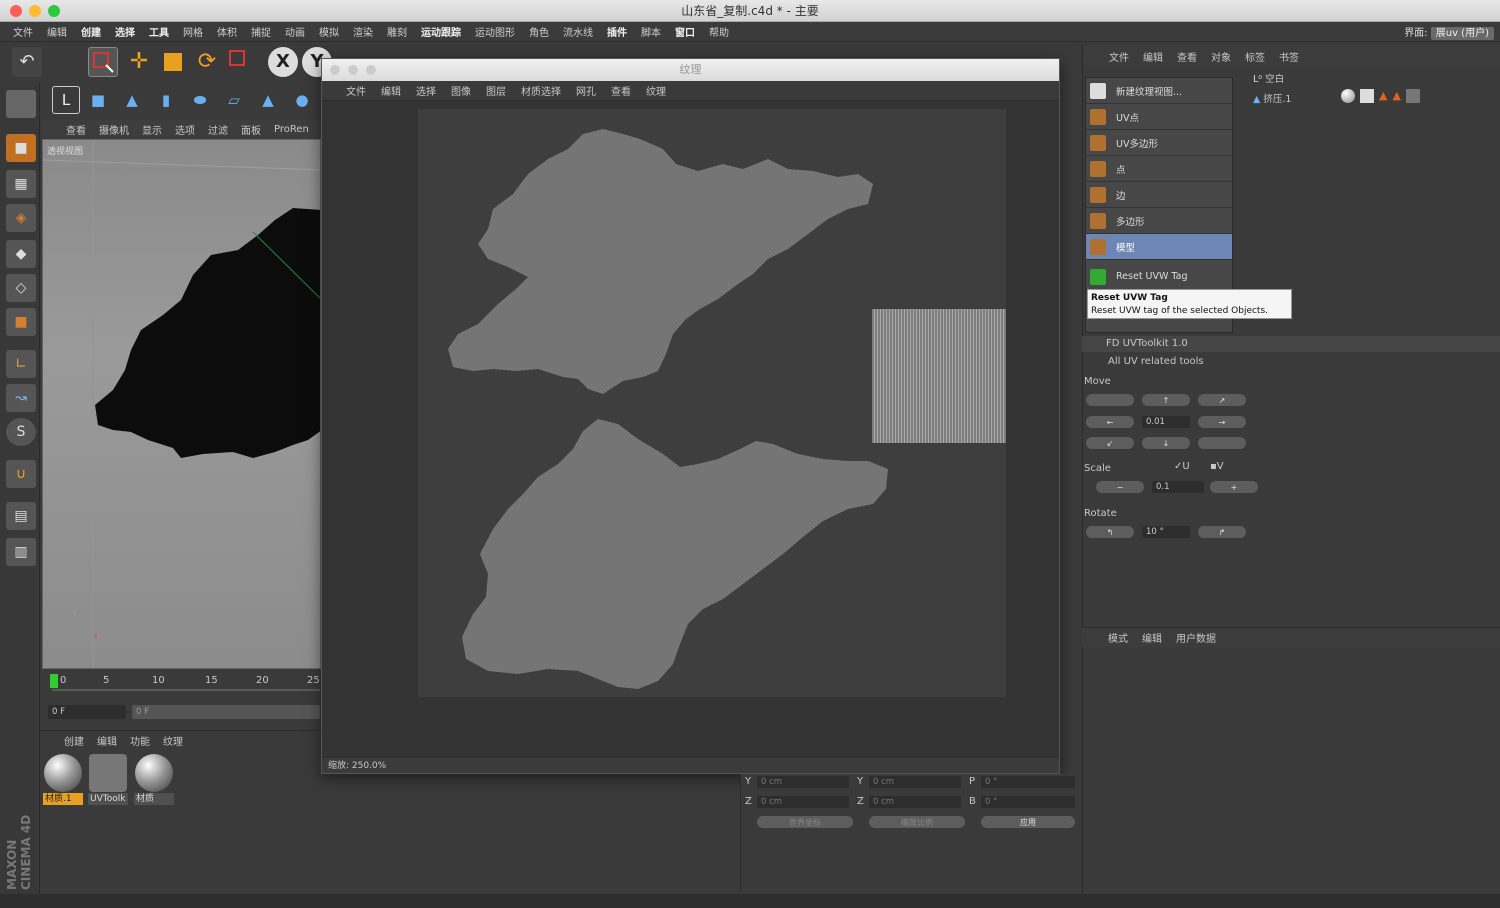  Describe the element at coordinates (27, 62) in the screenshot. I see `undo-icon: ↶` at that location.